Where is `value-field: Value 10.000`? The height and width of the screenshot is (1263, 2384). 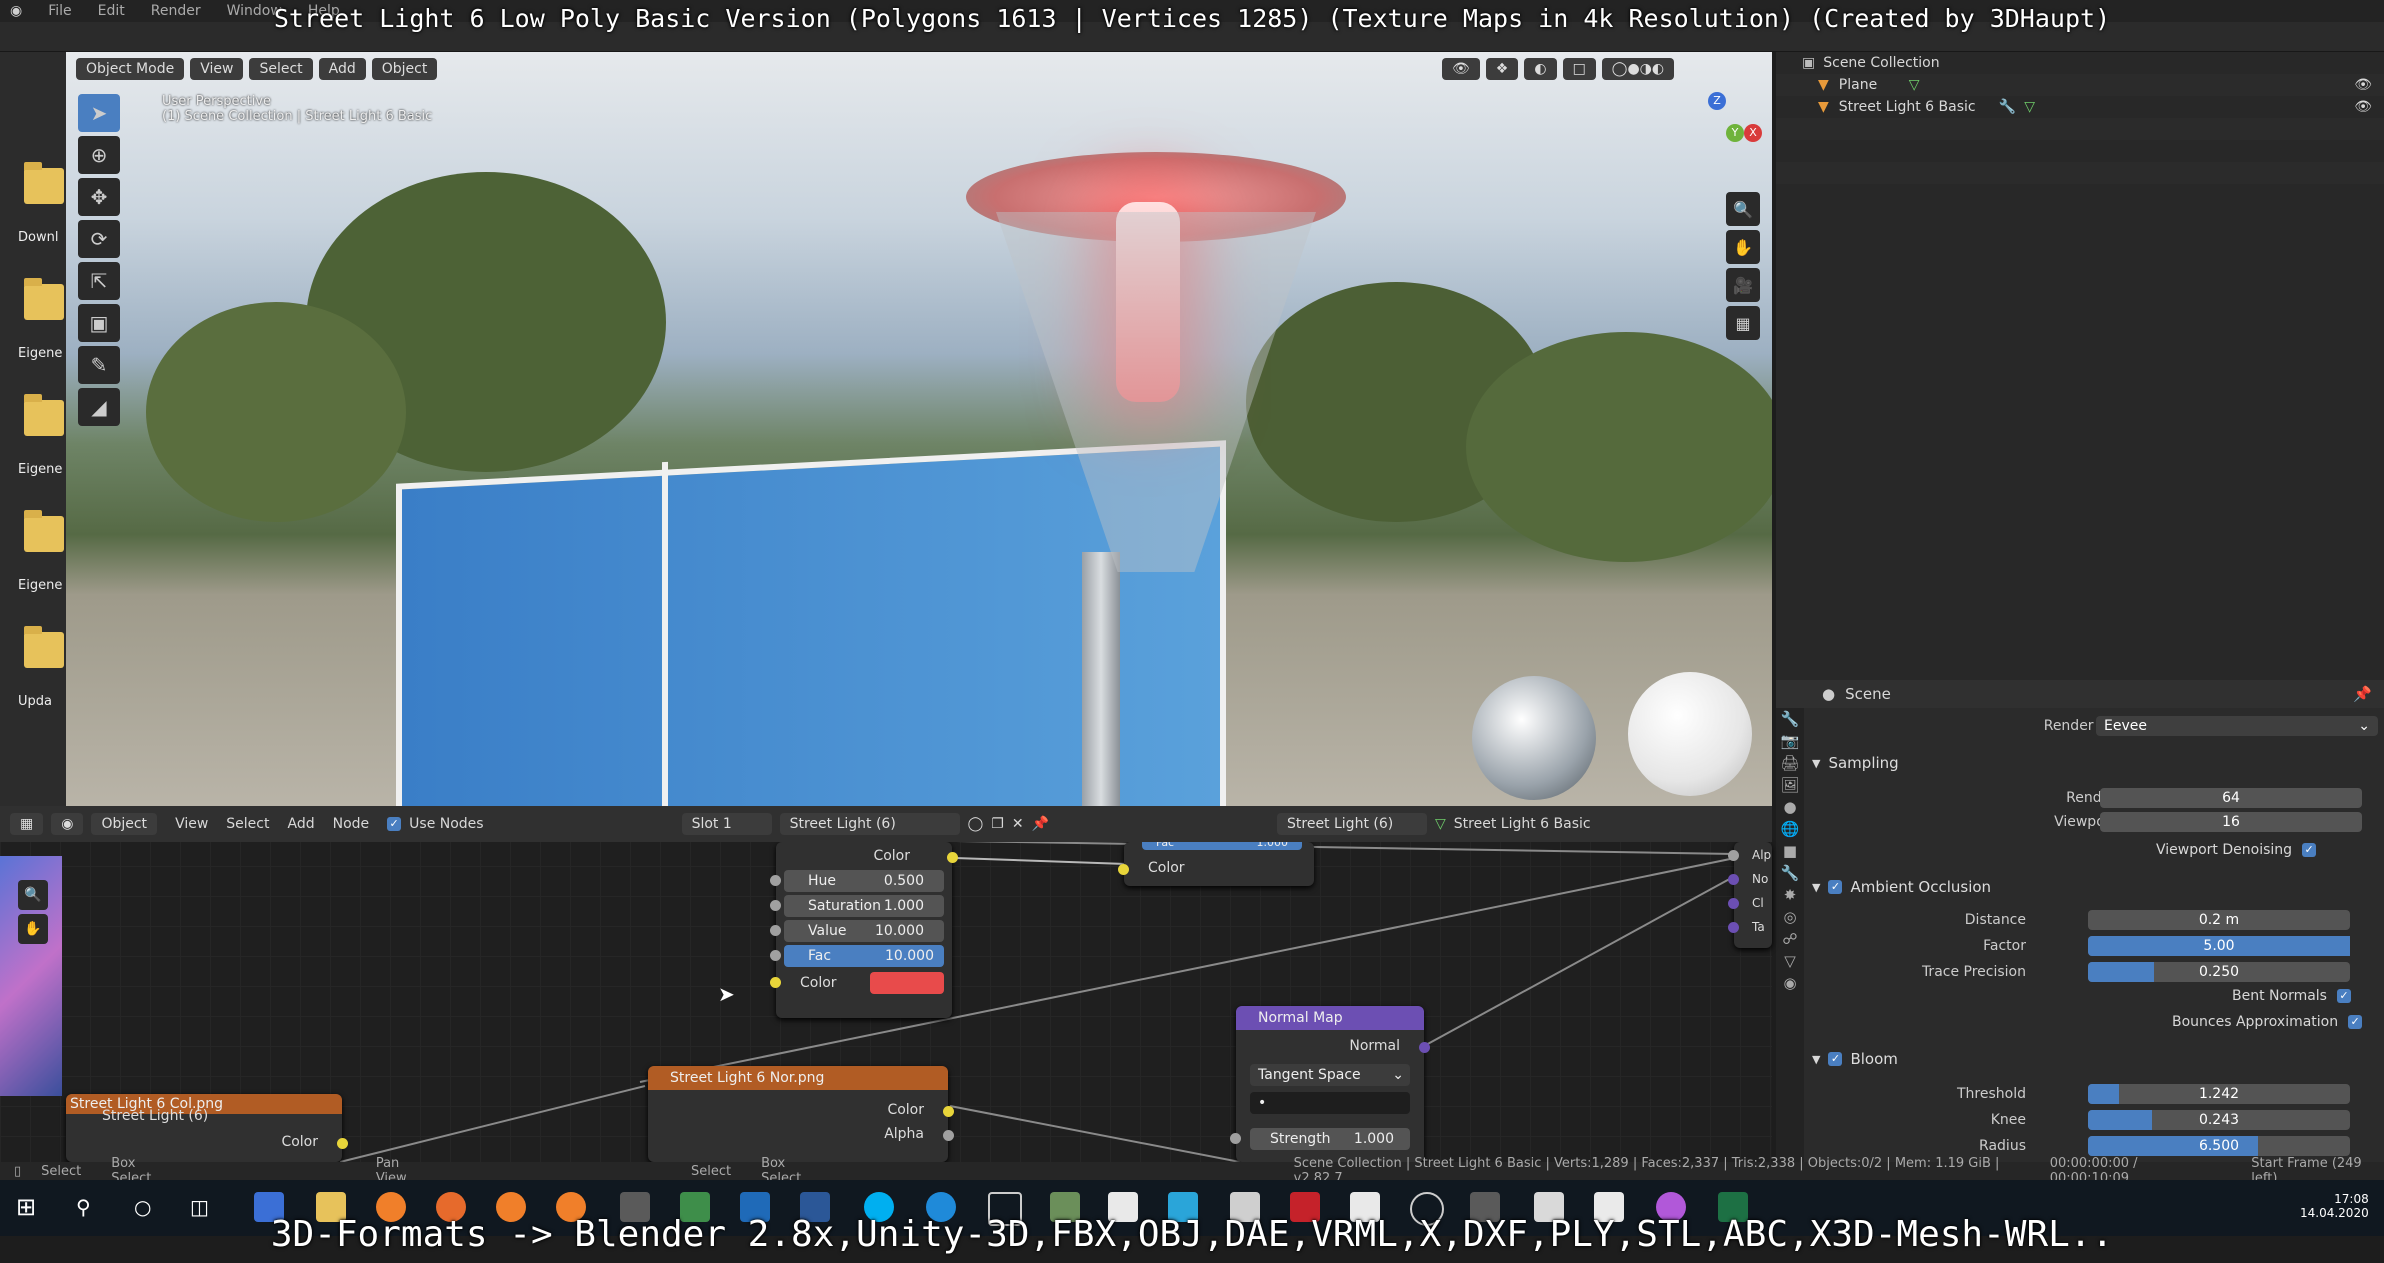 value-field: Value 10.000 is located at coordinates (864, 931).